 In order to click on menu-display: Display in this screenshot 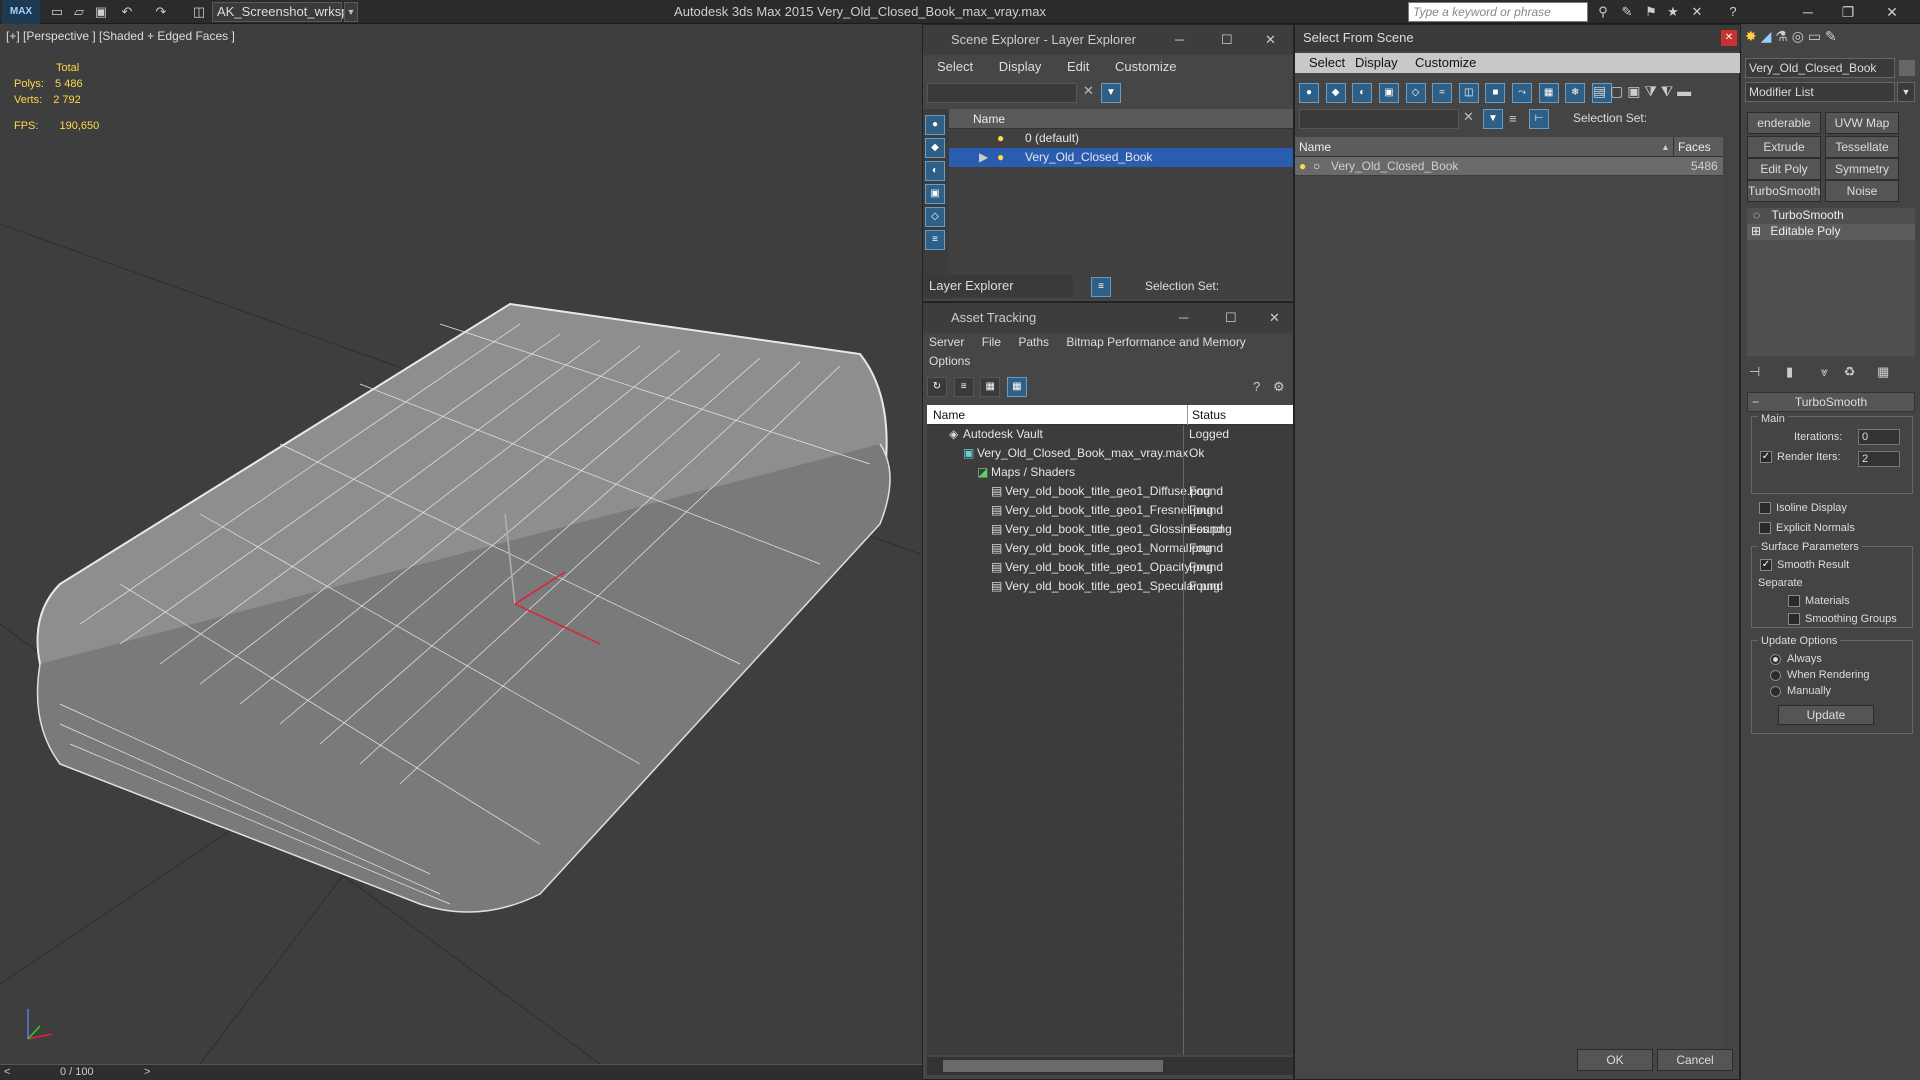, I will do `click(1376, 62)`.